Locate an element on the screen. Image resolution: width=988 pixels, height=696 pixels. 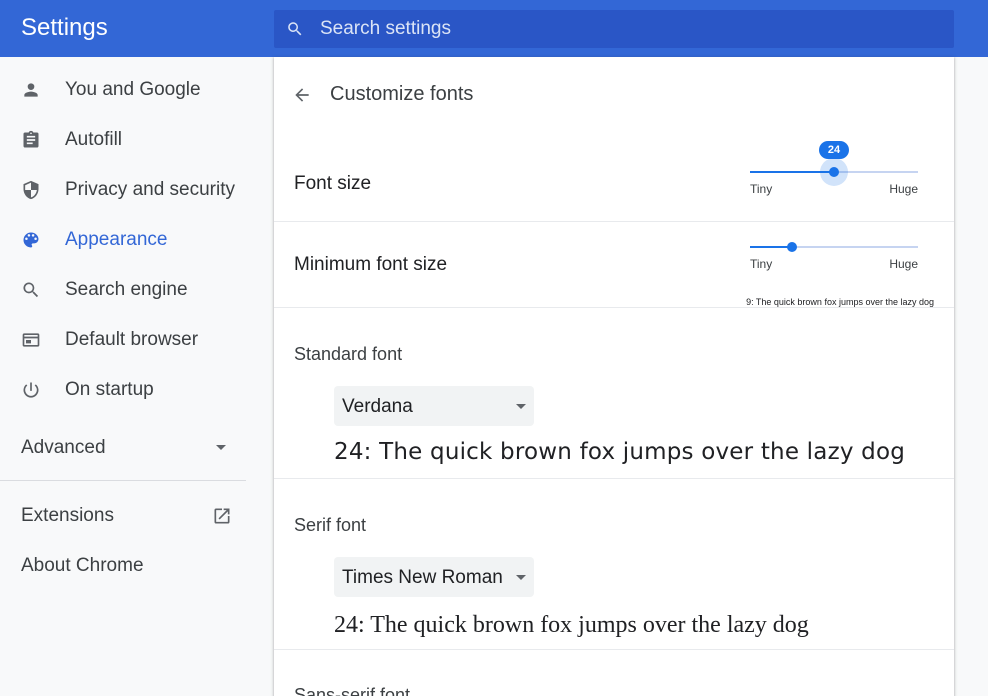
sidebar-item-label: On startup is located at coordinates (109, 389).